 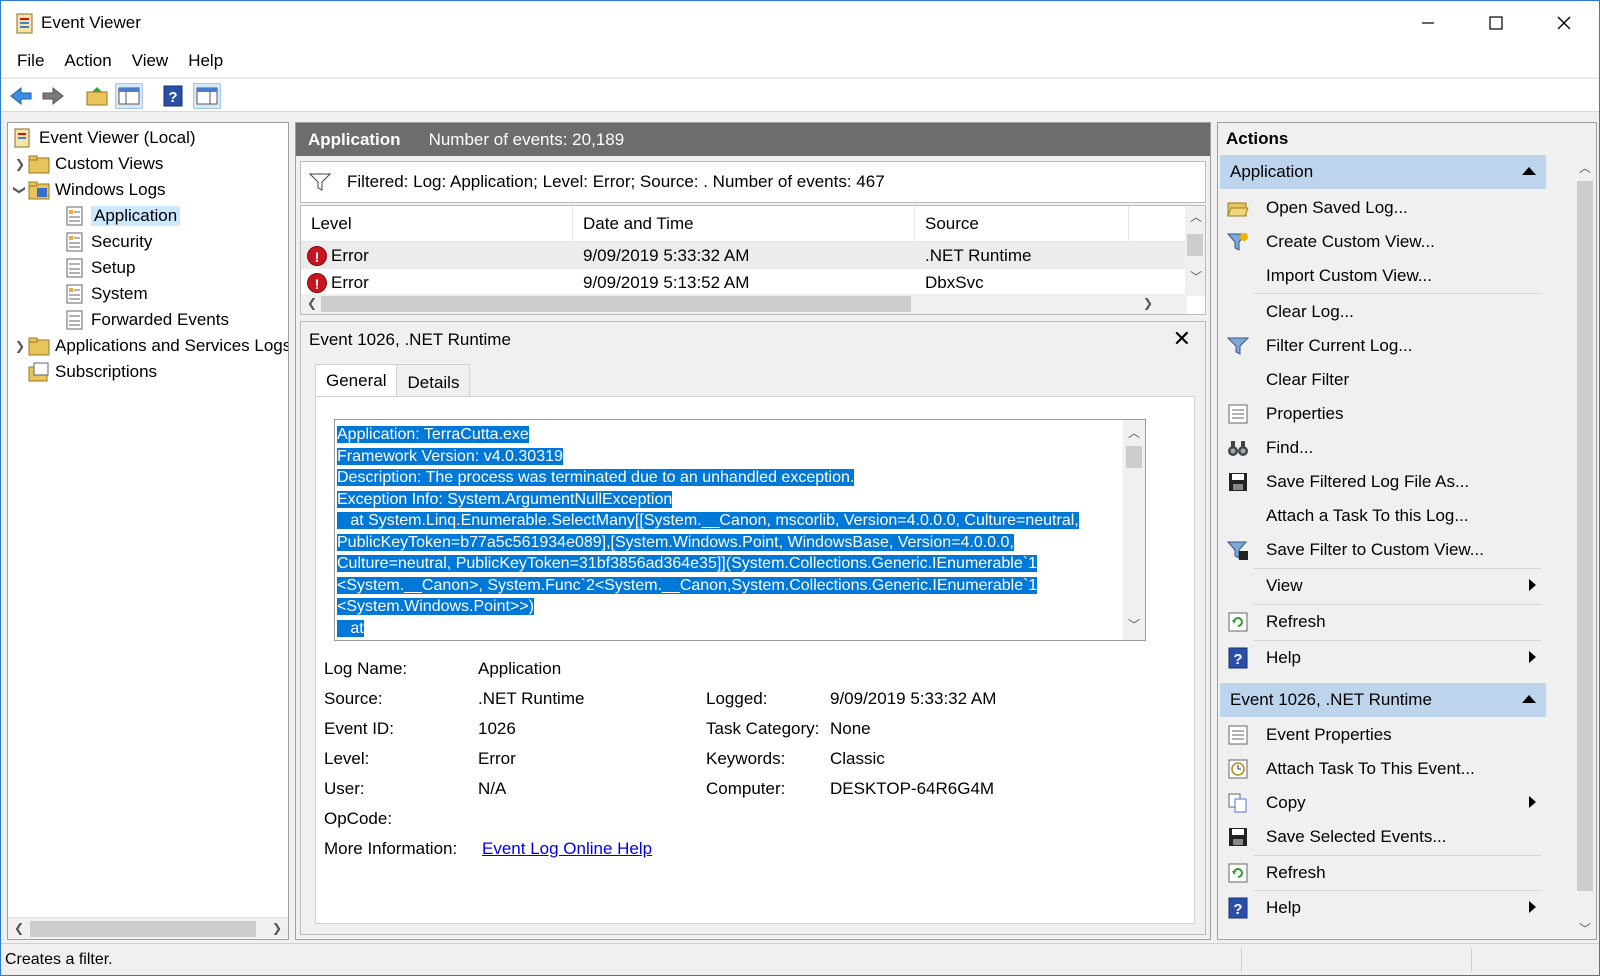 What do you see at coordinates (1384, 658) in the screenshot?
I see `action-help: ? Help` at bounding box center [1384, 658].